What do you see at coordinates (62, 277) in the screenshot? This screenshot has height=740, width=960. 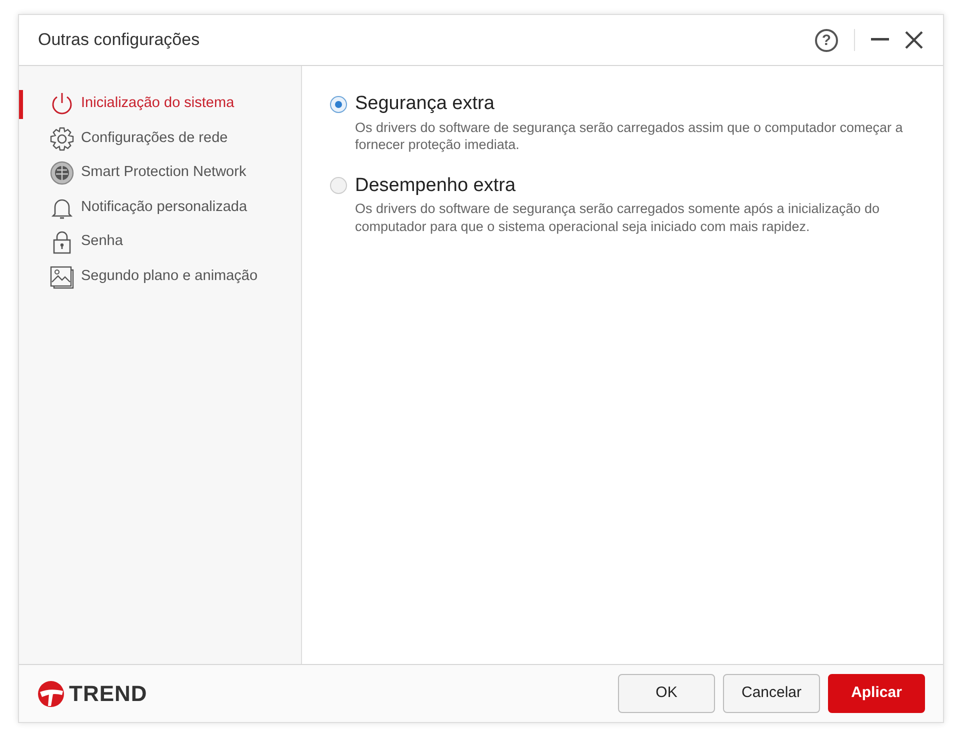 I see `image-icon` at bounding box center [62, 277].